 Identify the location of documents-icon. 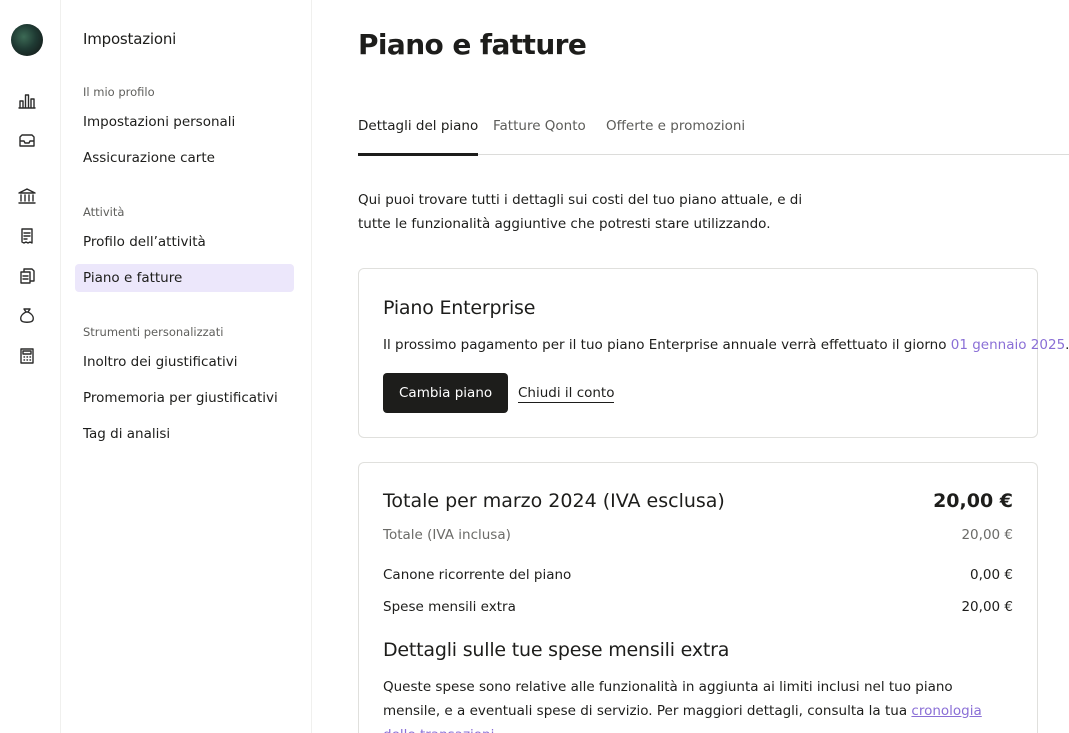
(27, 276).